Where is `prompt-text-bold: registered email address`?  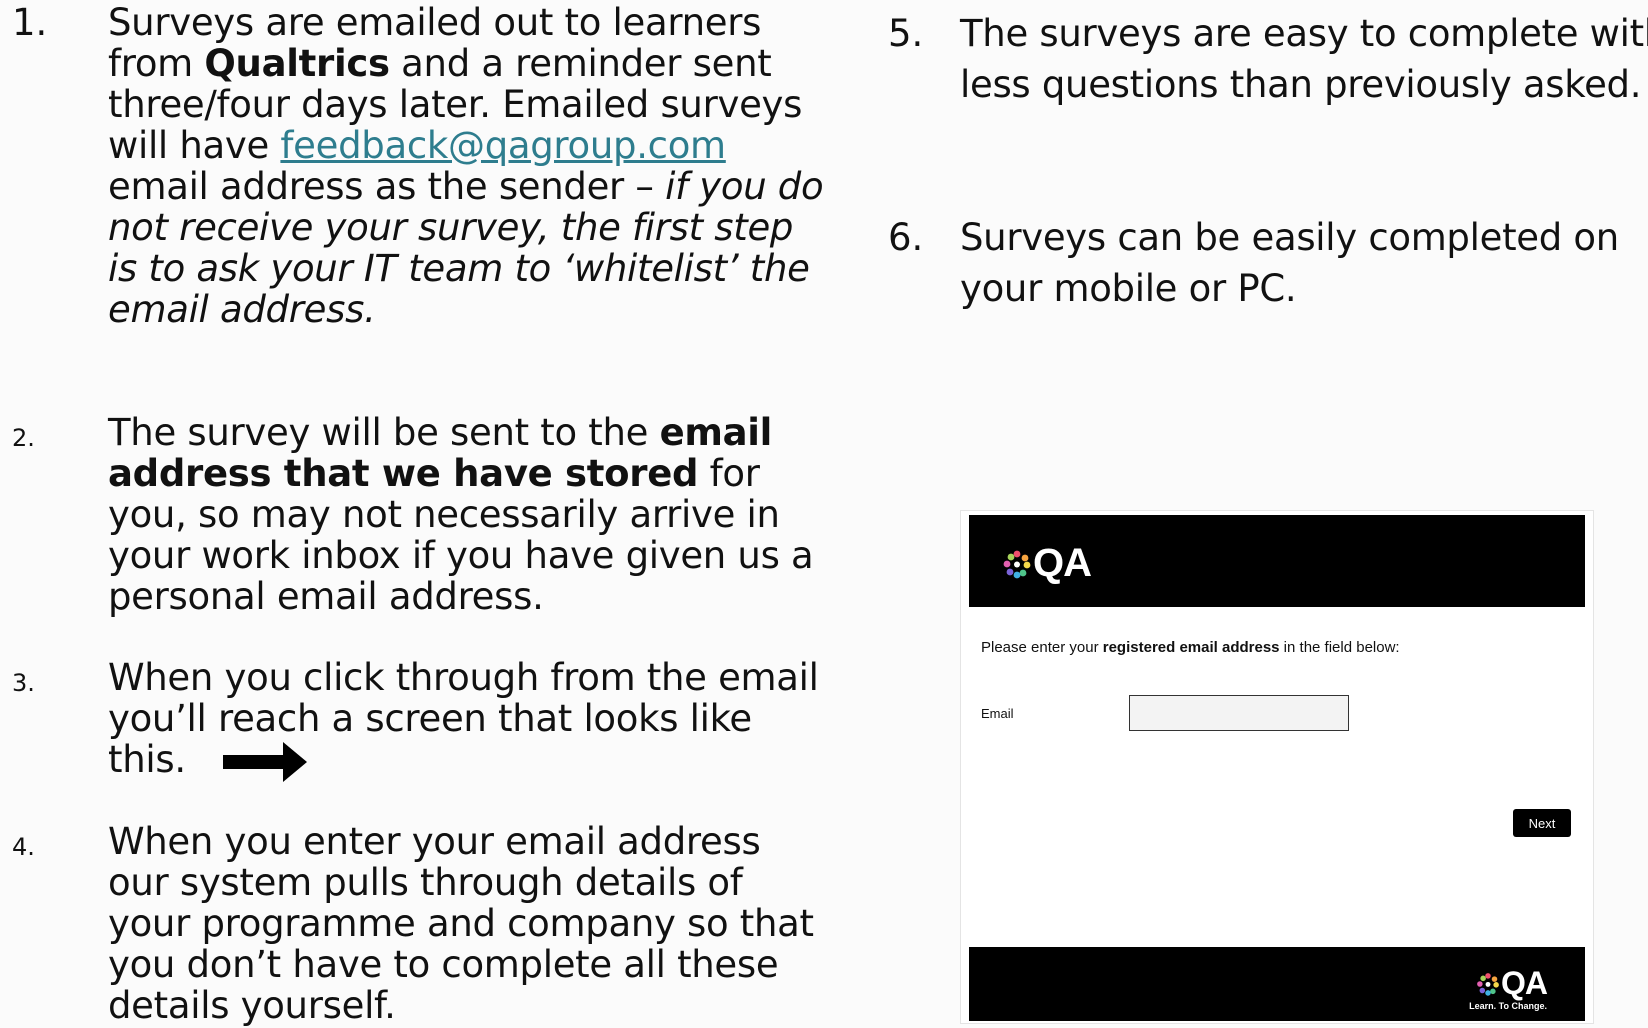 prompt-text-bold: registered email address is located at coordinates (1191, 647).